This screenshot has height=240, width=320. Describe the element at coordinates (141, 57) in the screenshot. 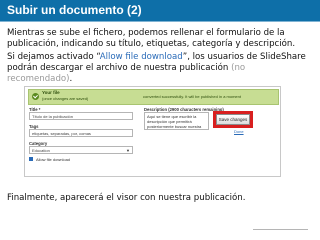

I see `allow-download-reference: Allow file download` at that location.